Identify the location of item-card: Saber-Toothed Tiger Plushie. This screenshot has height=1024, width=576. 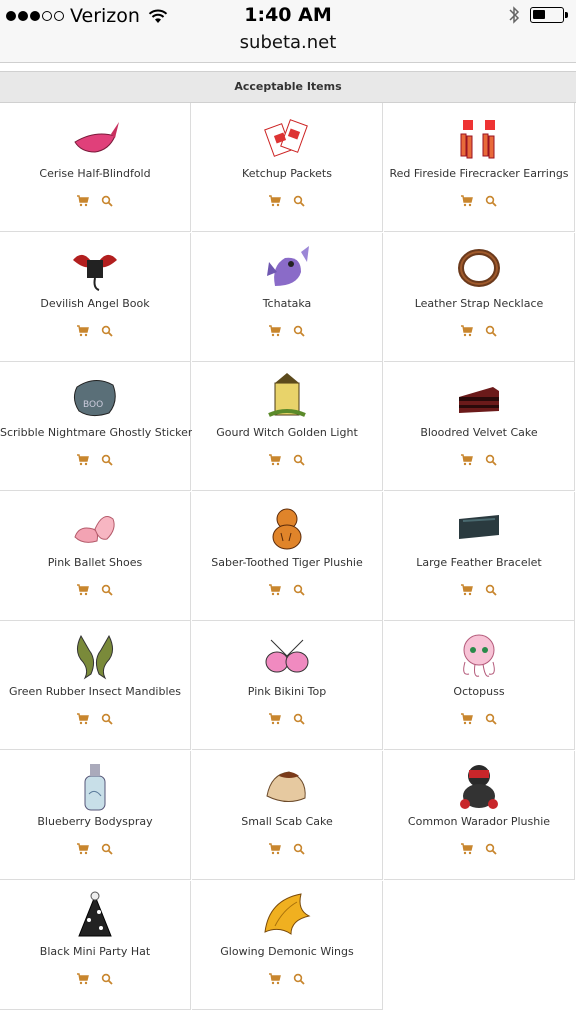
(287, 556).